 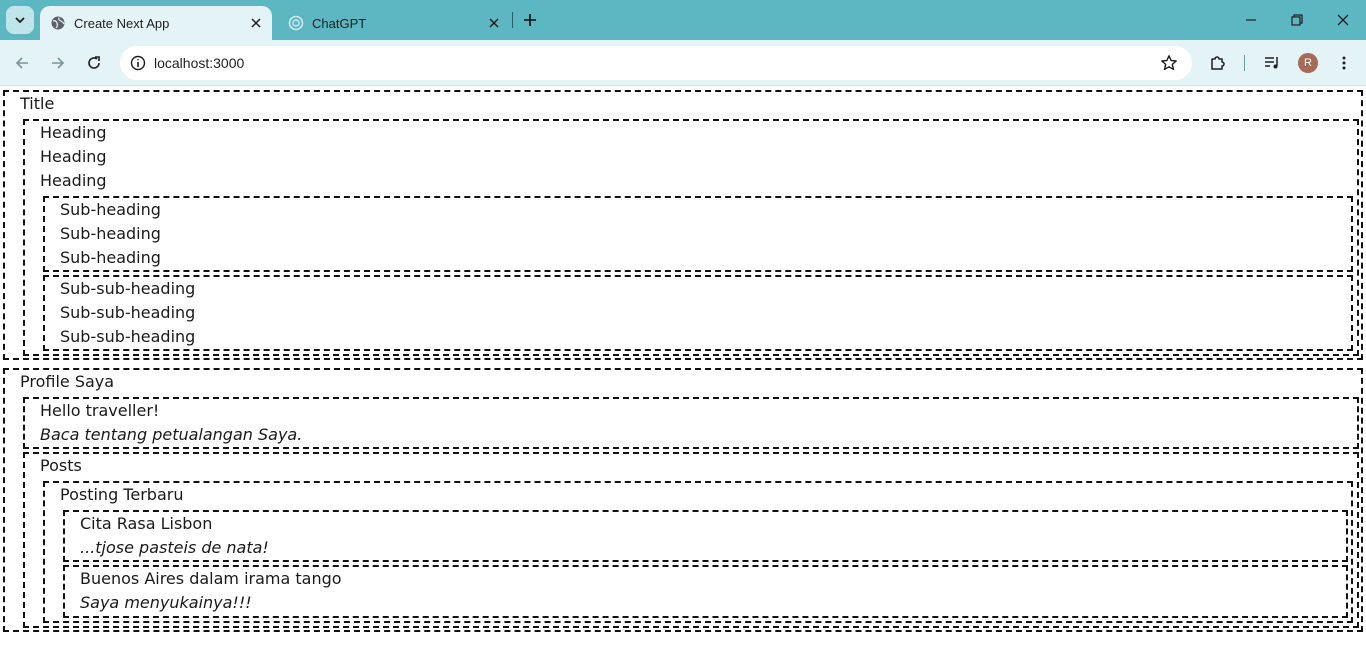 I want to click on greeting-text: Hello traveller!, so click(x=100, y=410).